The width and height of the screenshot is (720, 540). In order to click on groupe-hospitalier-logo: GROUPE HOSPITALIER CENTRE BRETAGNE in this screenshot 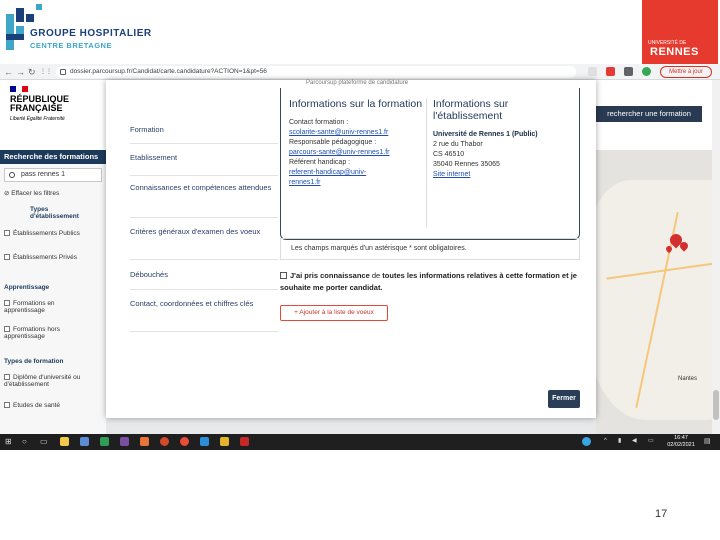, I will do `click(100, 30)`.